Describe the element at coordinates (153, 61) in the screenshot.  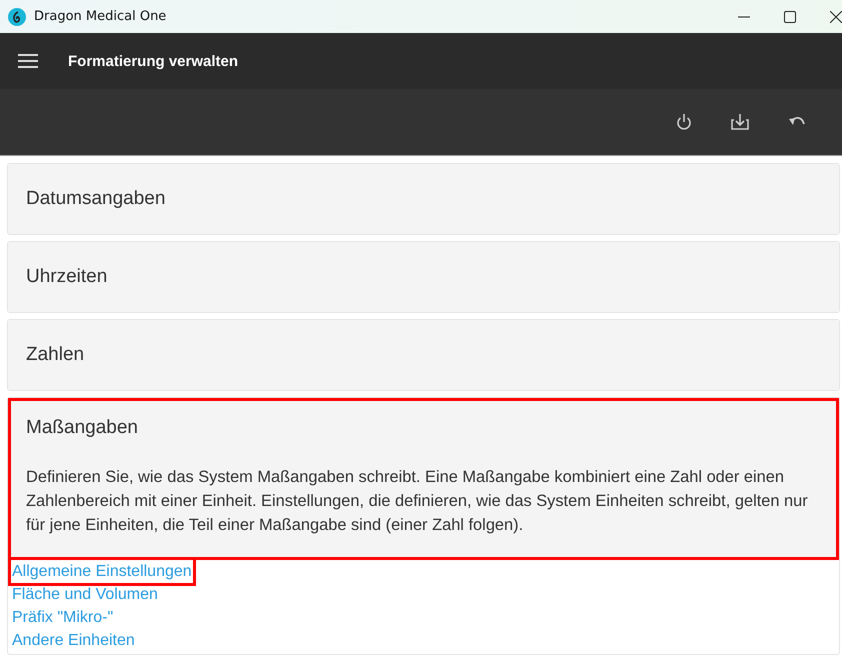
I see `page-title: Formatierung verwalten` at that location.